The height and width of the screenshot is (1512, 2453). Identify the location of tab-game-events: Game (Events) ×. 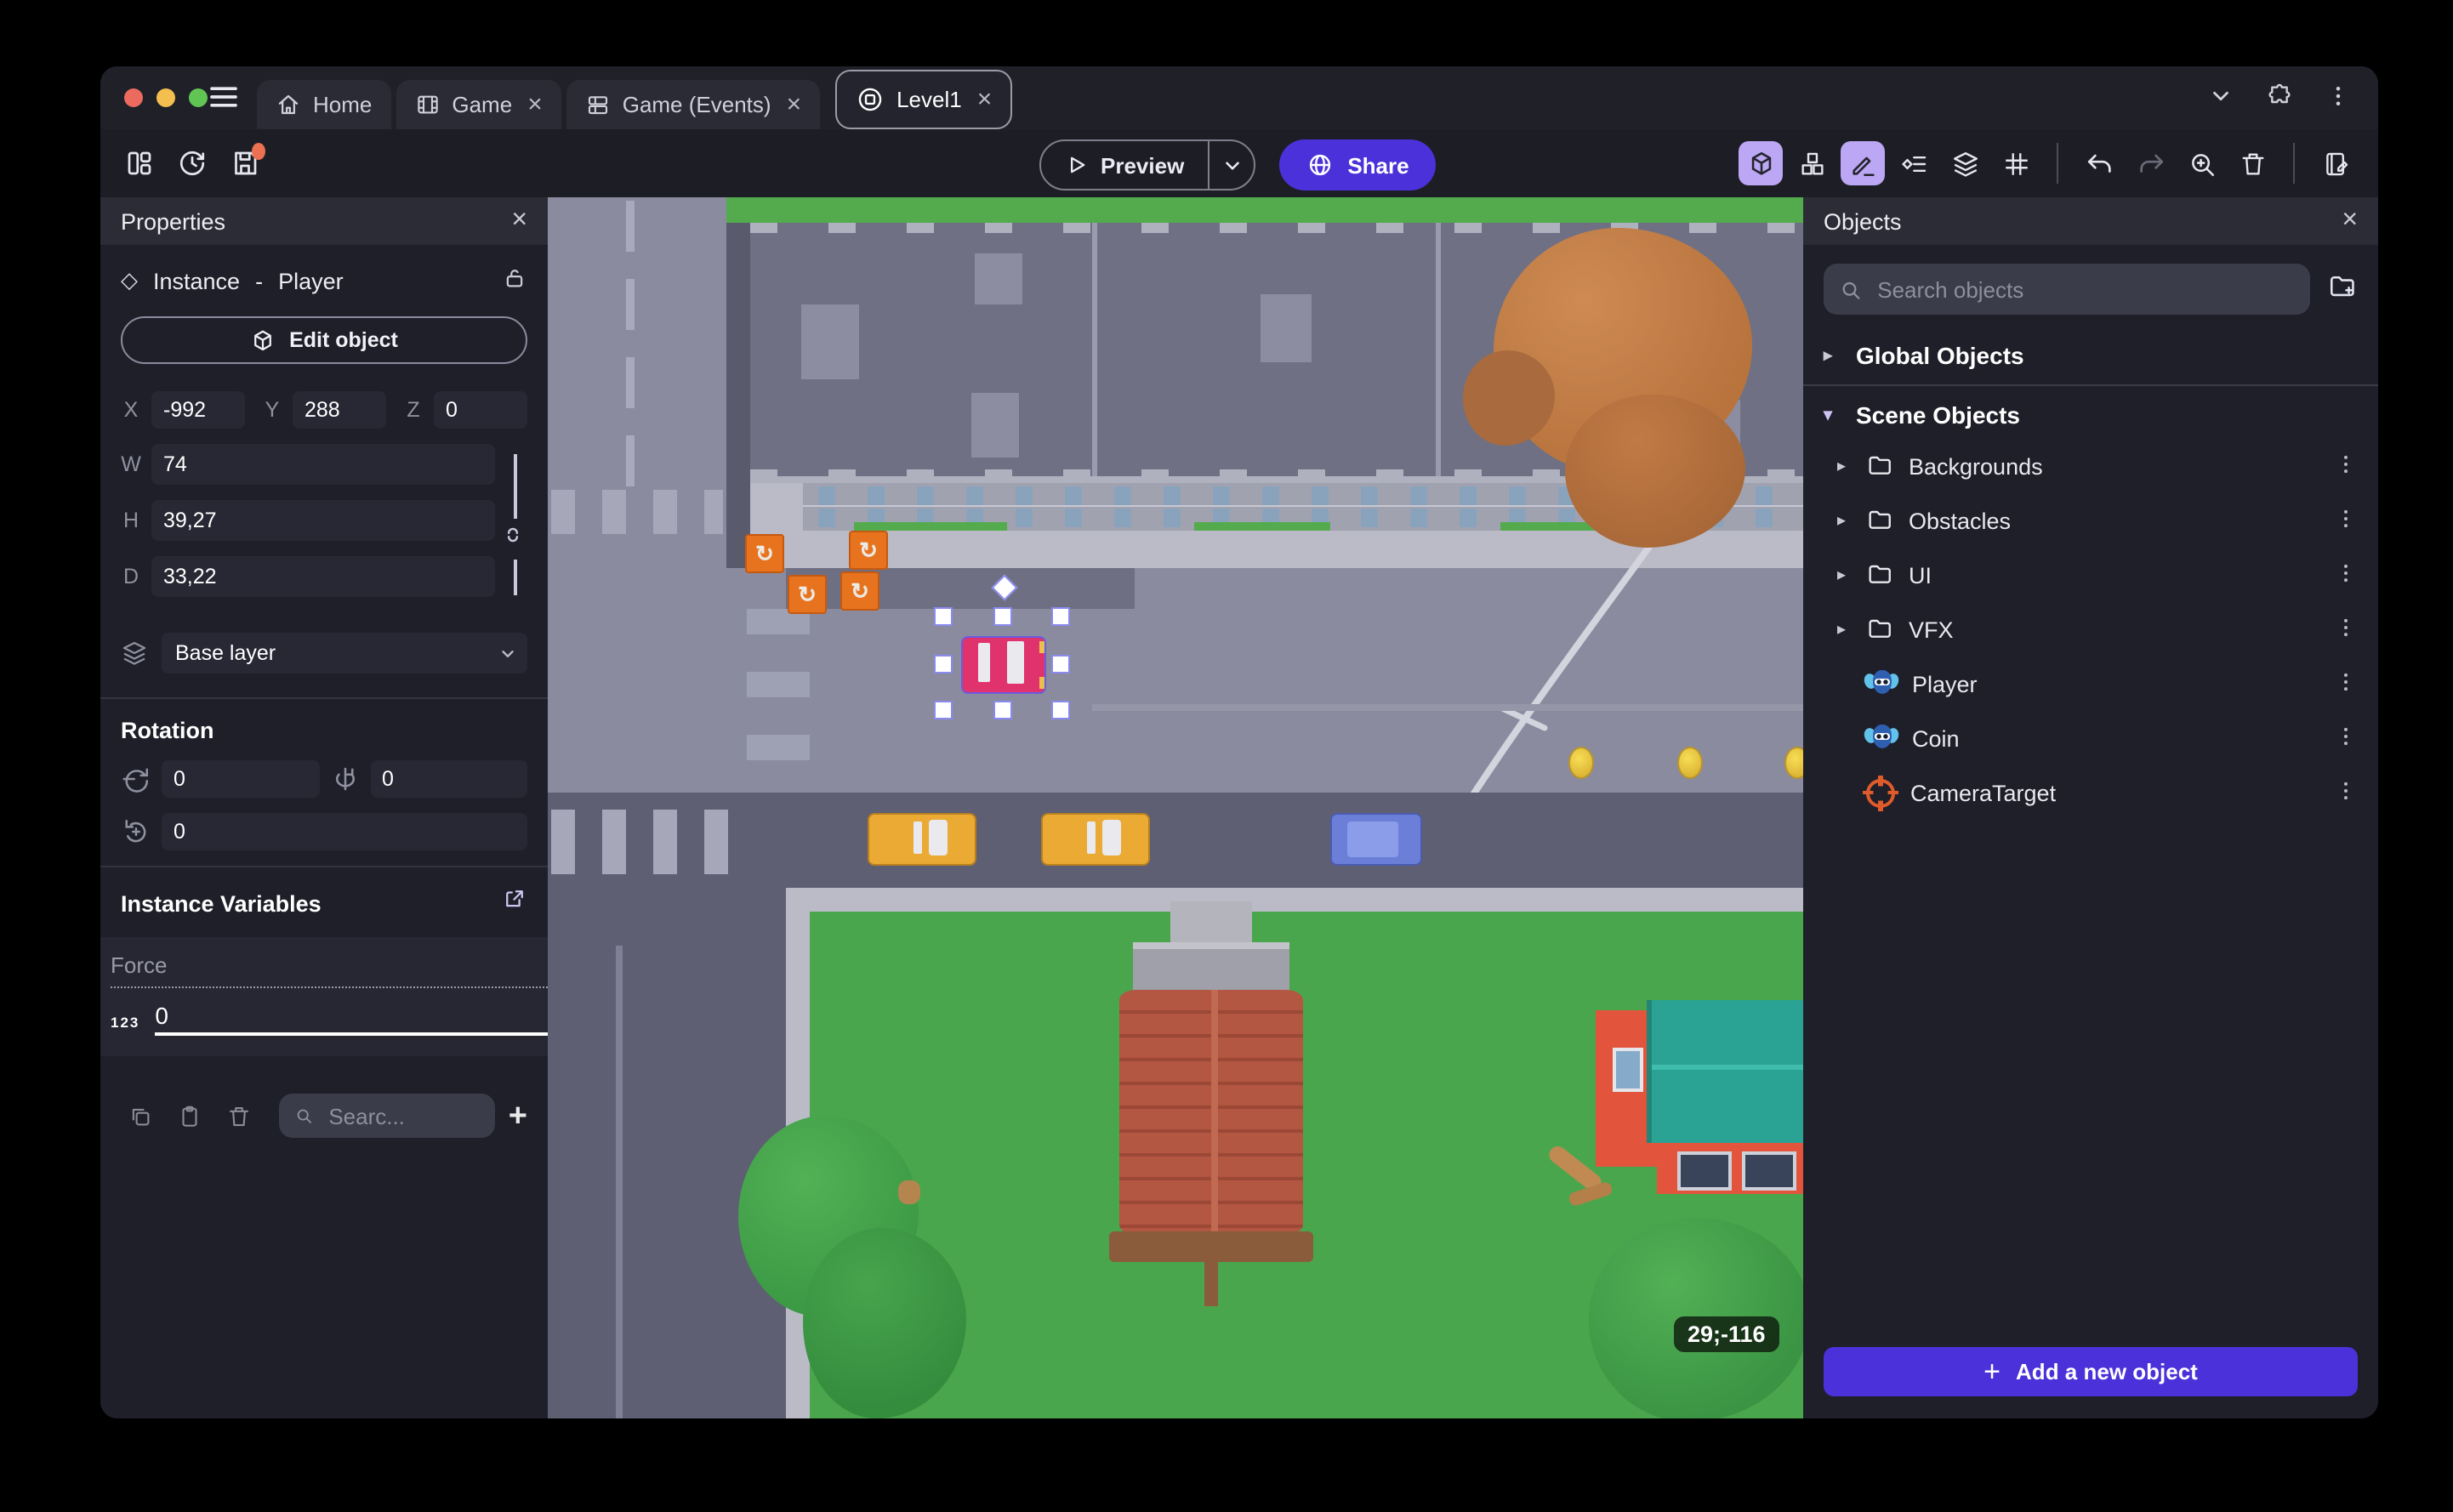
(693, 104).